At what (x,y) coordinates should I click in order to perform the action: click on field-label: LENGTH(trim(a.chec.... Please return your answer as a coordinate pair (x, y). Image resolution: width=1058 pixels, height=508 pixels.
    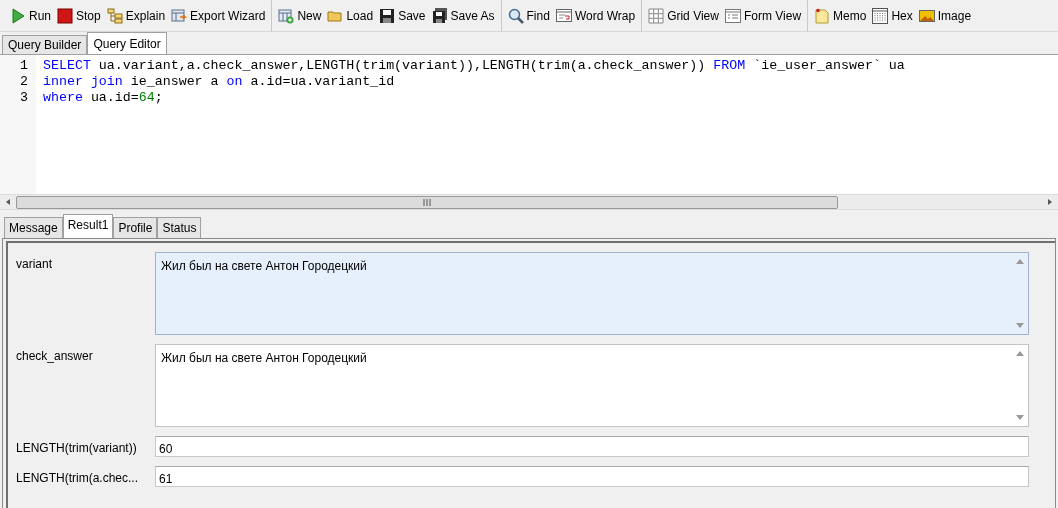
    Looking at the image, I should click on (77, 478).